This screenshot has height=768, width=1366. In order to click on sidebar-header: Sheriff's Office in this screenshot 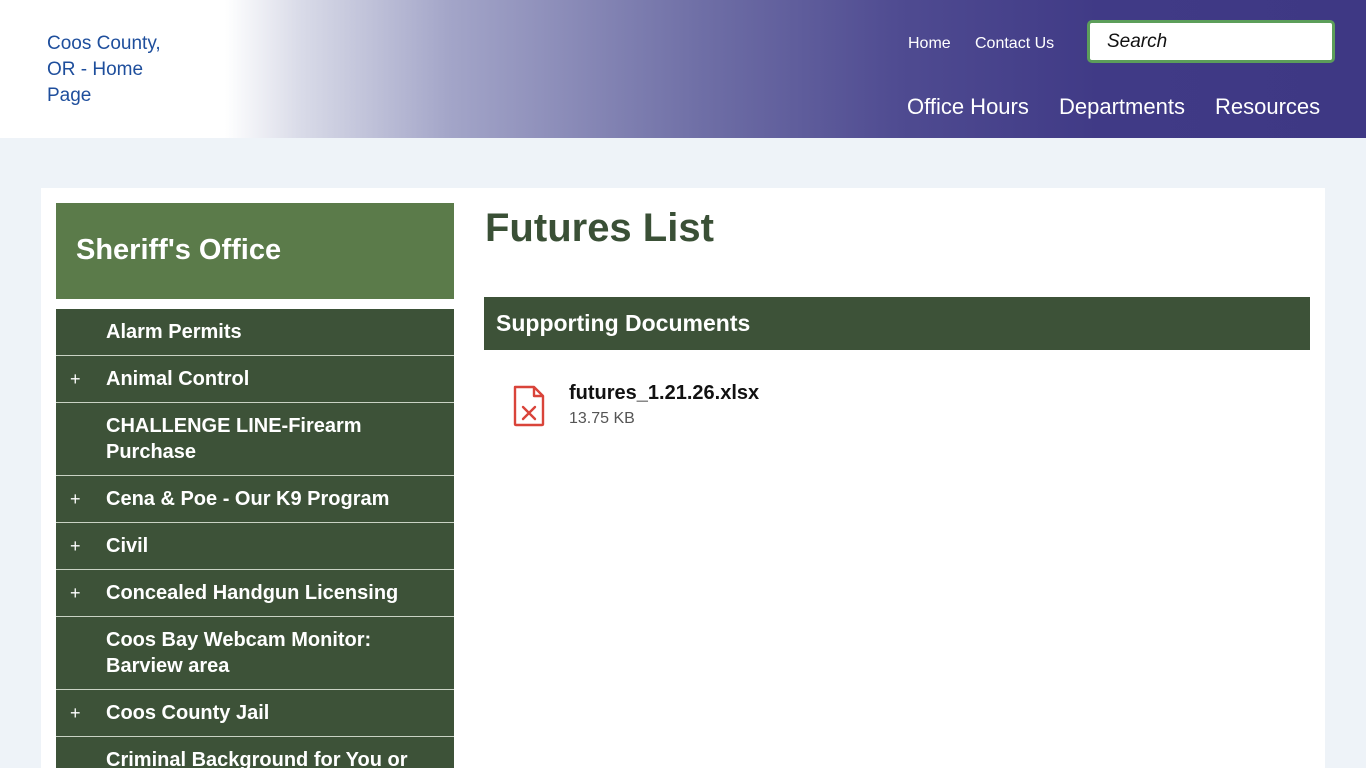, I will do `click(255, 251)`.